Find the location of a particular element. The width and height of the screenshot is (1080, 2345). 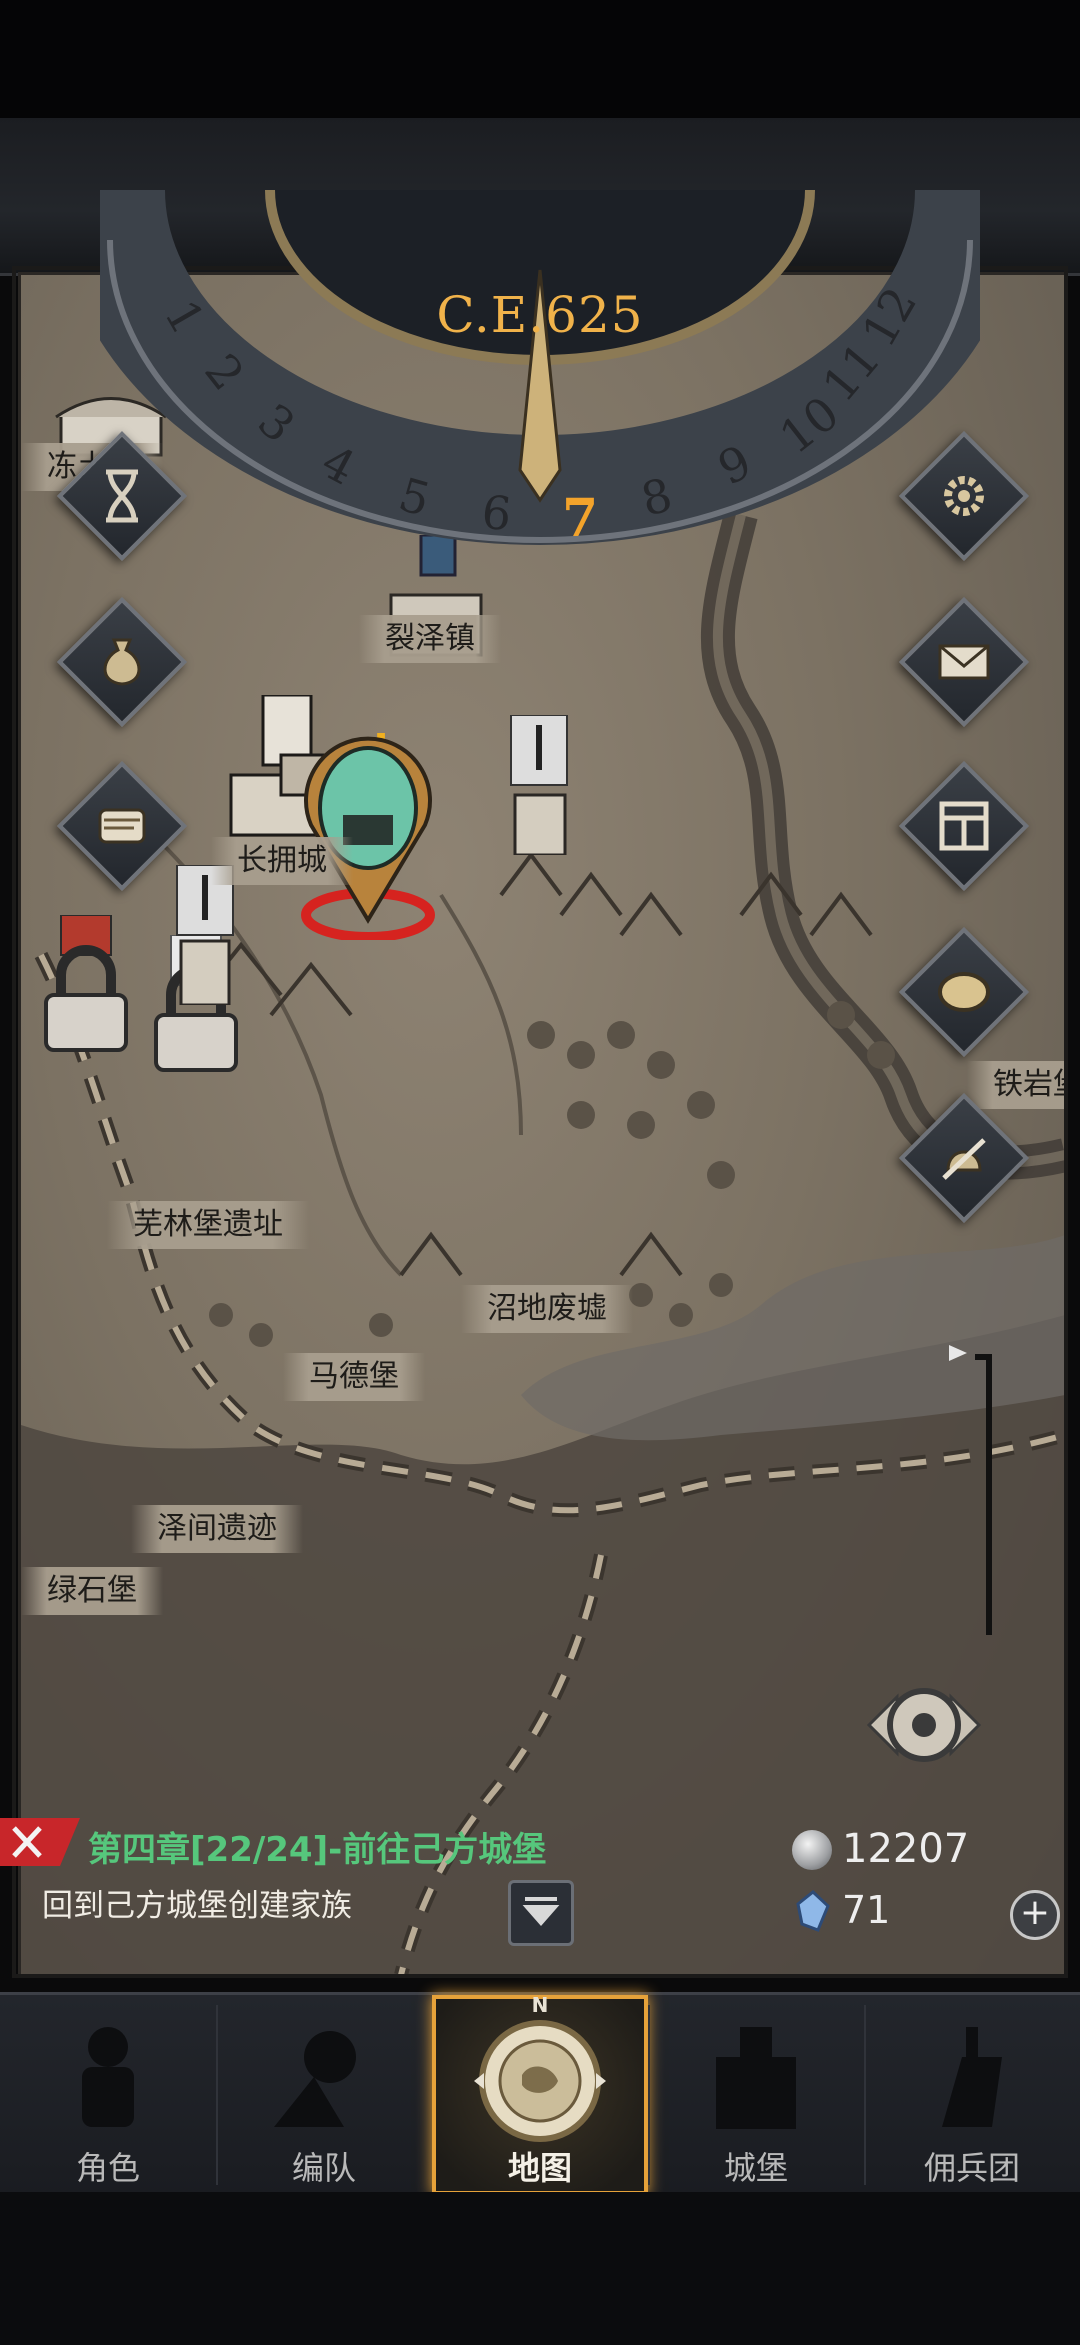

crystal-icon is located at coordinates (813, 1911).